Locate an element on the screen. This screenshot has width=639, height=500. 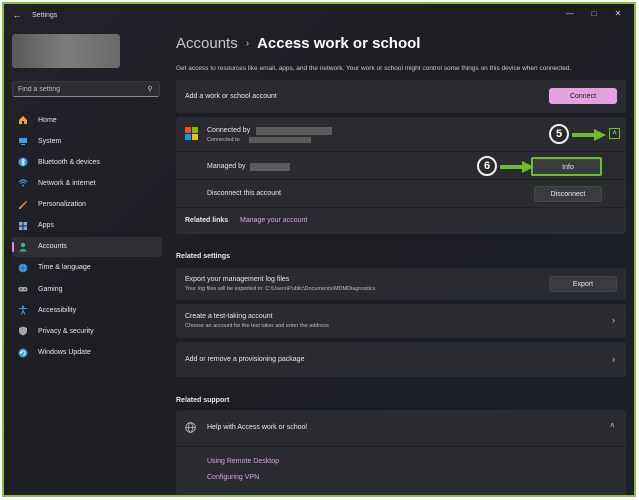
export-button: Export is located at coordinates (583, 284).